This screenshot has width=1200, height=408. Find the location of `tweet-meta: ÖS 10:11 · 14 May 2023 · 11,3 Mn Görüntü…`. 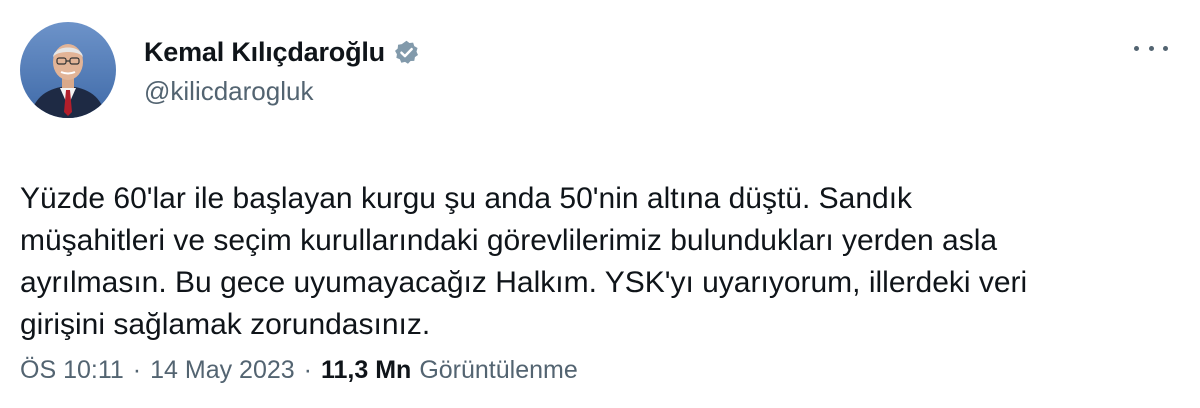

tweet-meta: ÖS 10:11 · 14 May 2023 · 11,3 Mn Görüntü… is located at coordinates (299, 370).